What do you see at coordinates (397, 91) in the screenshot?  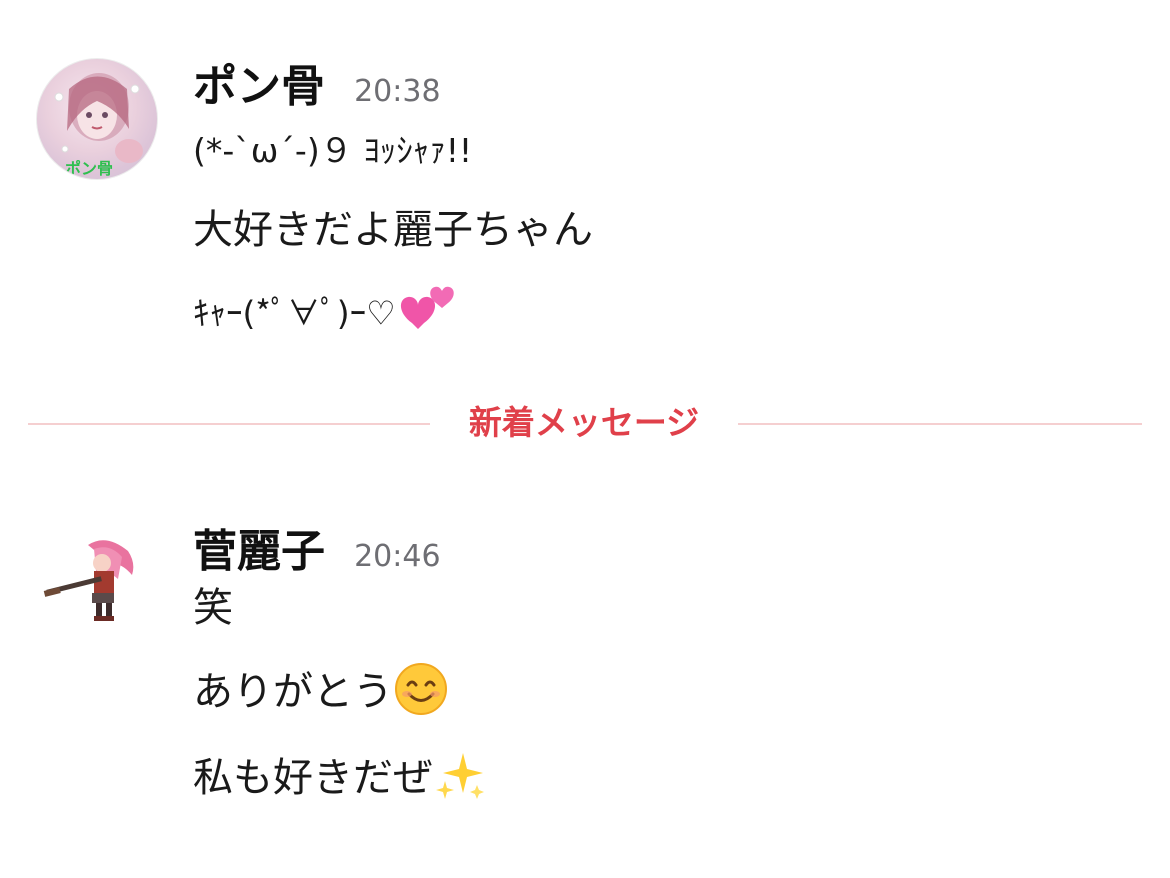 I see `timestamp: 20:38` at bounding box center [397, 91].